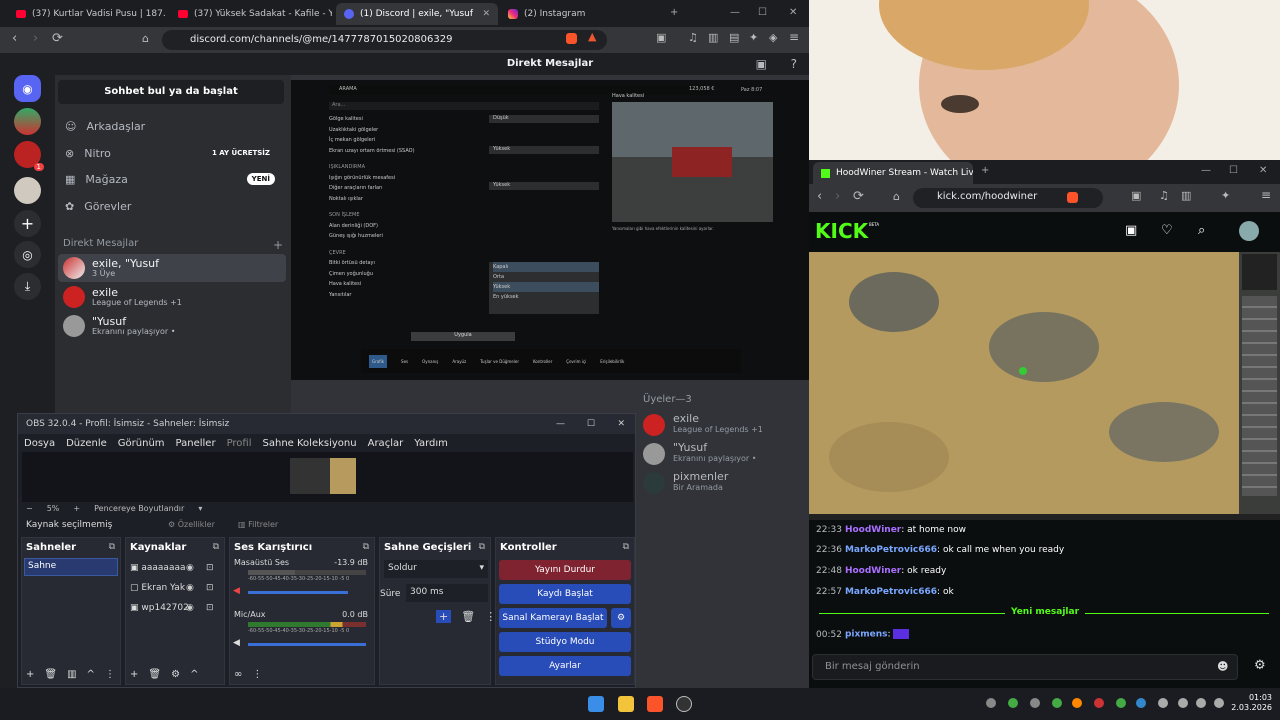  Describe the element at coordinates (238, 674) in the screenshot. I see `link-icon: ∞` at that location.